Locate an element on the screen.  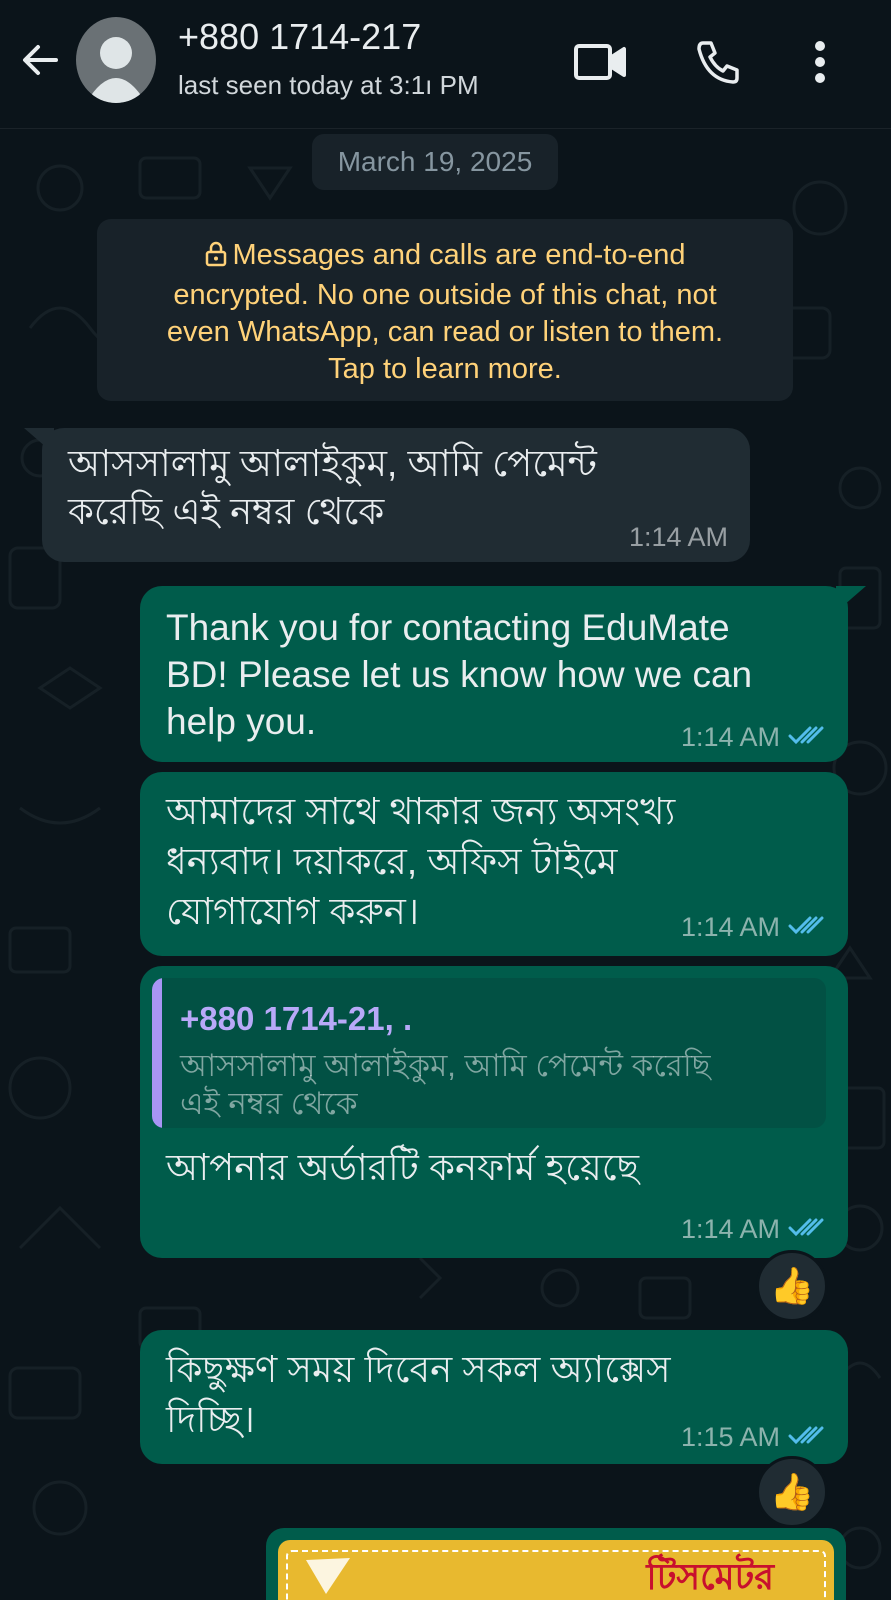
message-line: দিচ্ছি। is located at coordinates (210, 1419).